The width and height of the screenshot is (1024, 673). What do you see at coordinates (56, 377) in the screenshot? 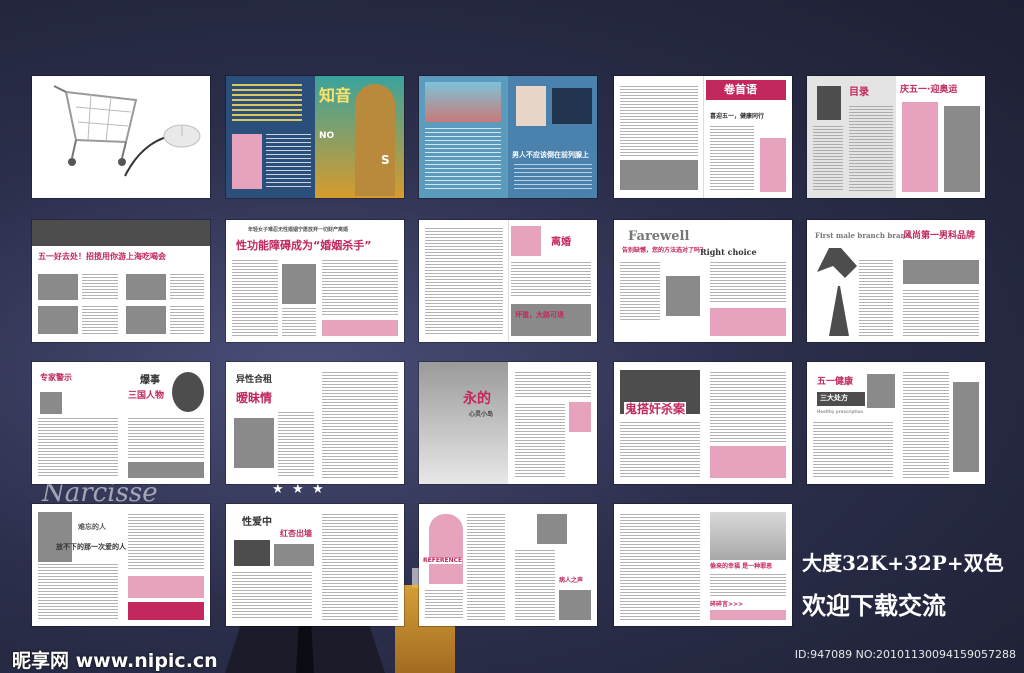
I see `expert-headline: 专家警示` at bounding box center [56, 377].